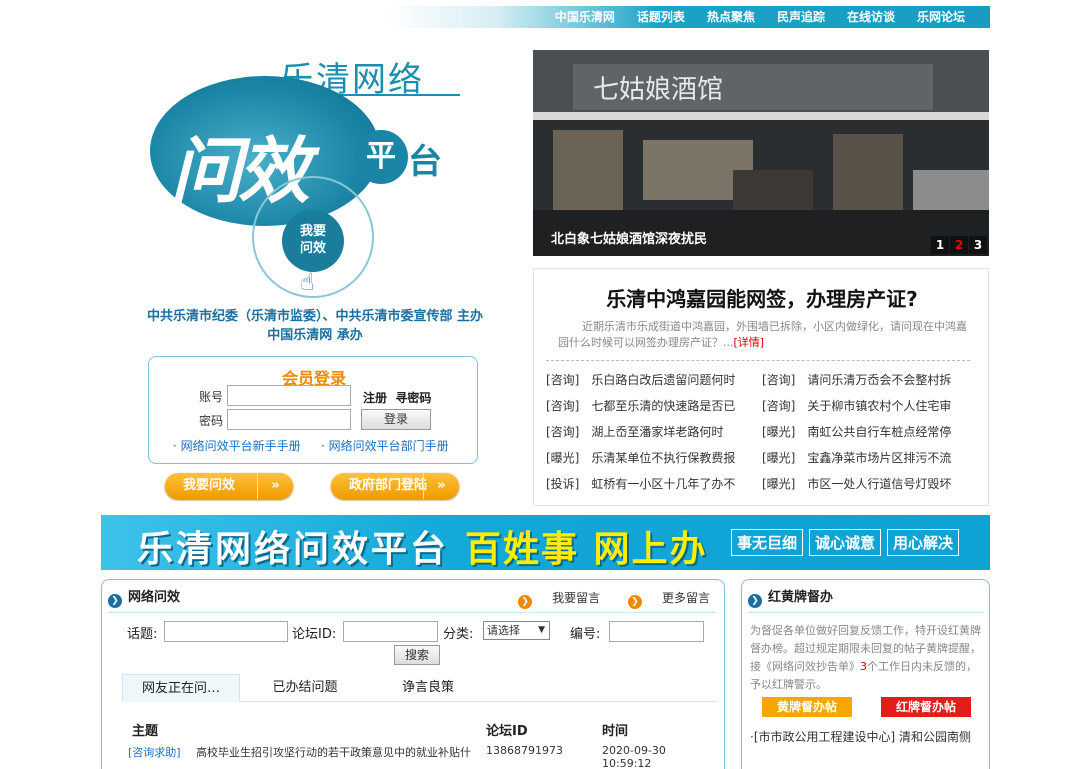 The width and height of the screenshot is (1080, 769). What do you see at coordinates (879, 406) in the screenshot?
I see `topic-text: 关于柳市镇农村个人住宅审` at bounding box center [879, 406].